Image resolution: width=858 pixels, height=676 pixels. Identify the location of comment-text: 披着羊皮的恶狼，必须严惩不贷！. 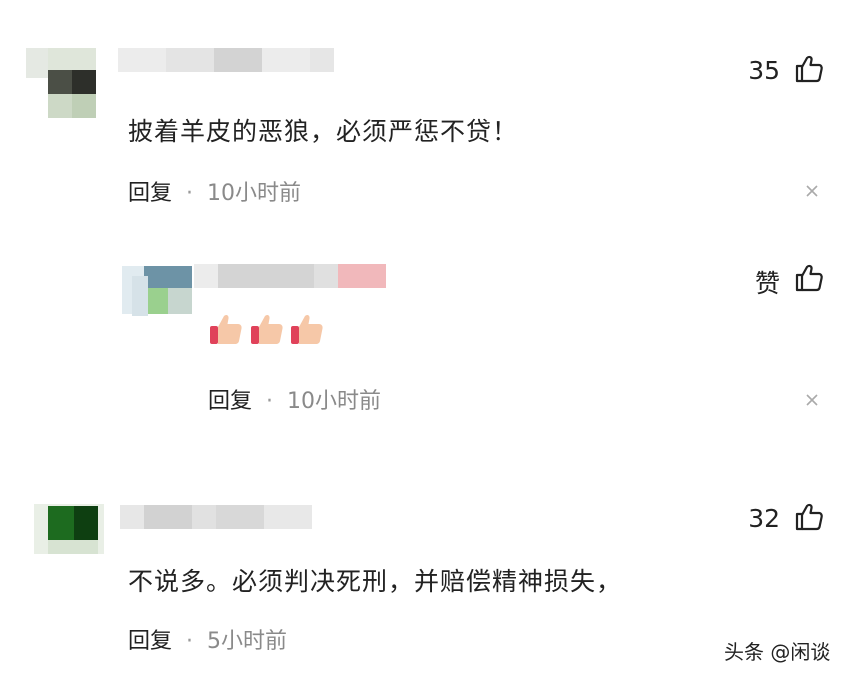
(323, 131).